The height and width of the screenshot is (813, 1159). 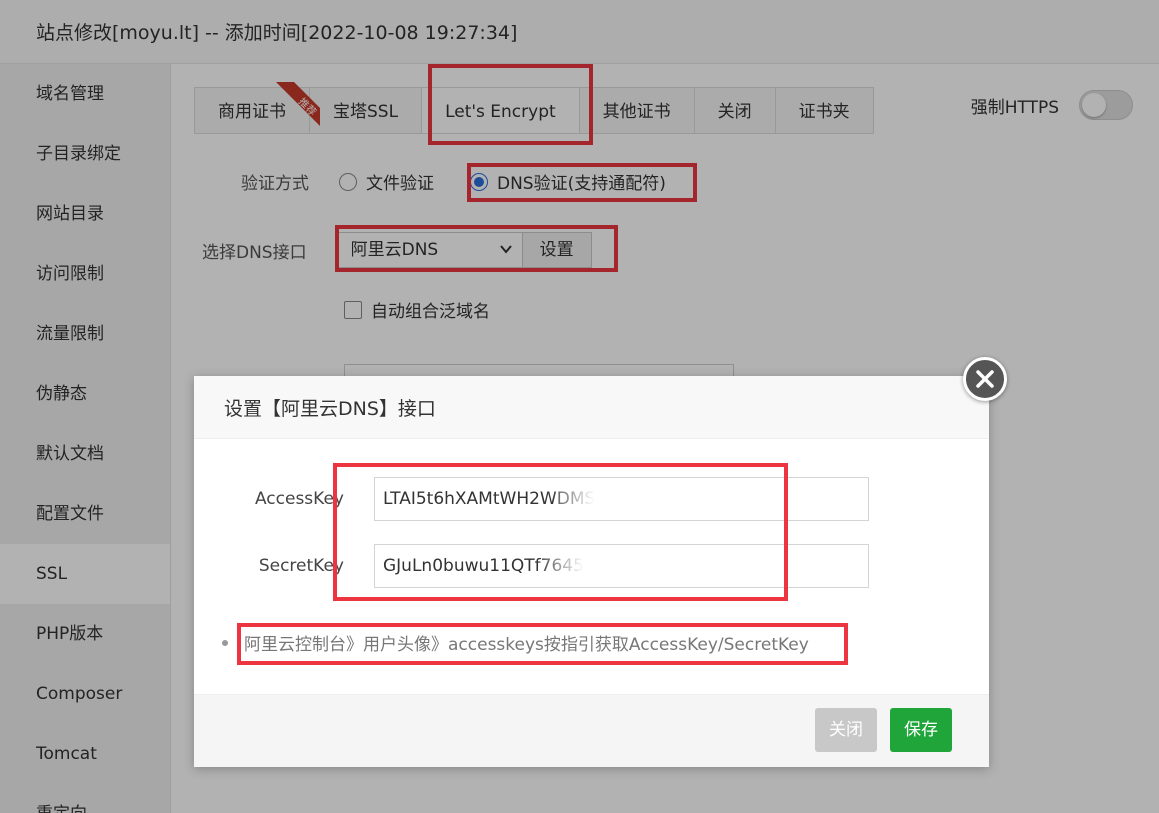 What do you see at coordinates (299, 499) in the screenshot?
I see `access-key-label: AccessKey` at bounding box center [299, 499].